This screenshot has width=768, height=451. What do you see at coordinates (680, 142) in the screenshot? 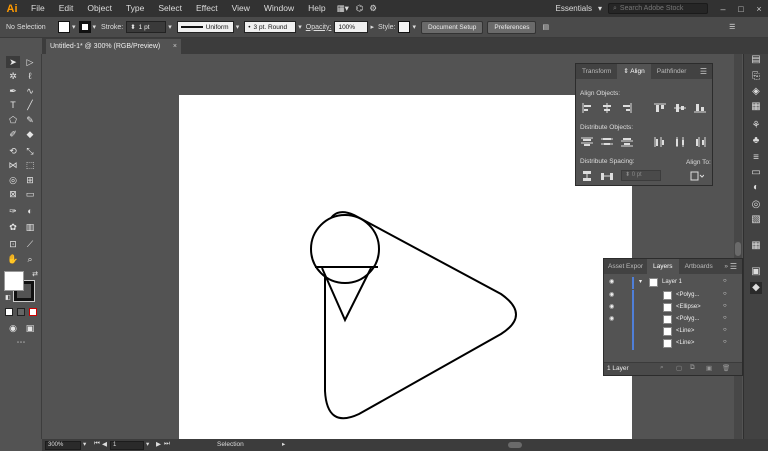
I see `horizontal-distribute-center-icon` at bounding box center [680, 142].